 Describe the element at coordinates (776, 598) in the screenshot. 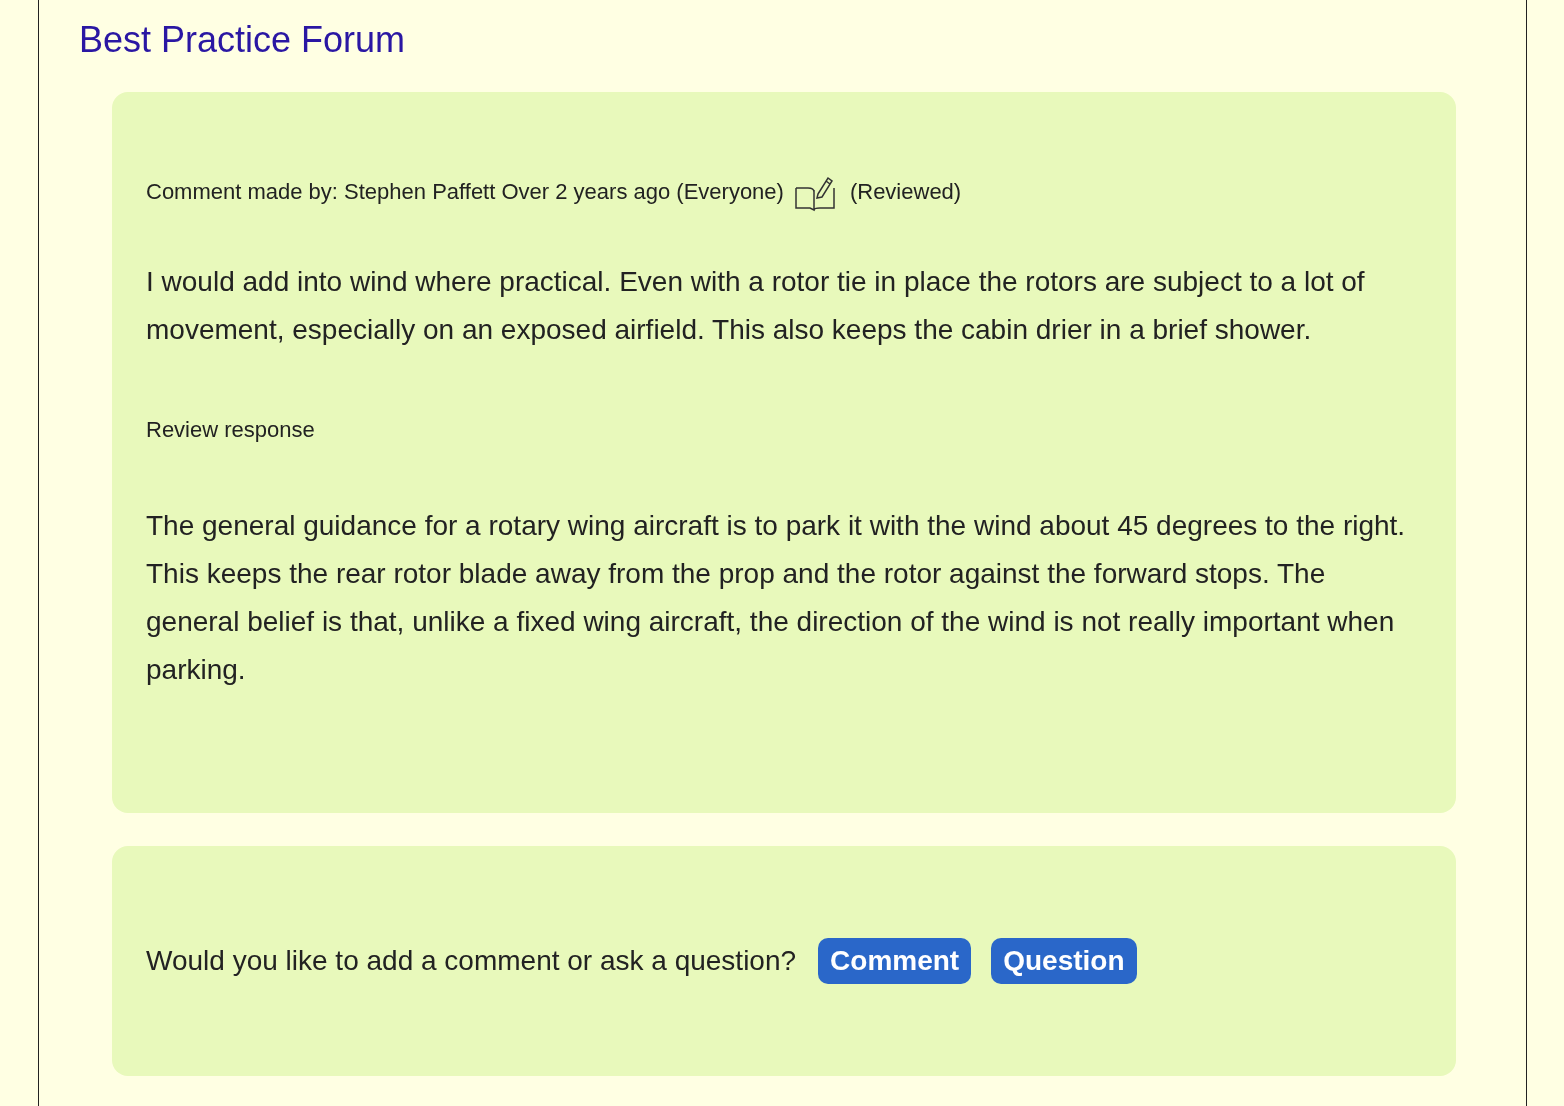

I see `review-text: The general guidance for a rotary wing aircraft is to park it with the wind about 45 degrees to the right. This keeps the rear rotor blade away from the prop and the rotor against the forward stops. The general belief is that, unlike a fixed wing aircraft, the direction of the wind is not really important when parking.` at that location.